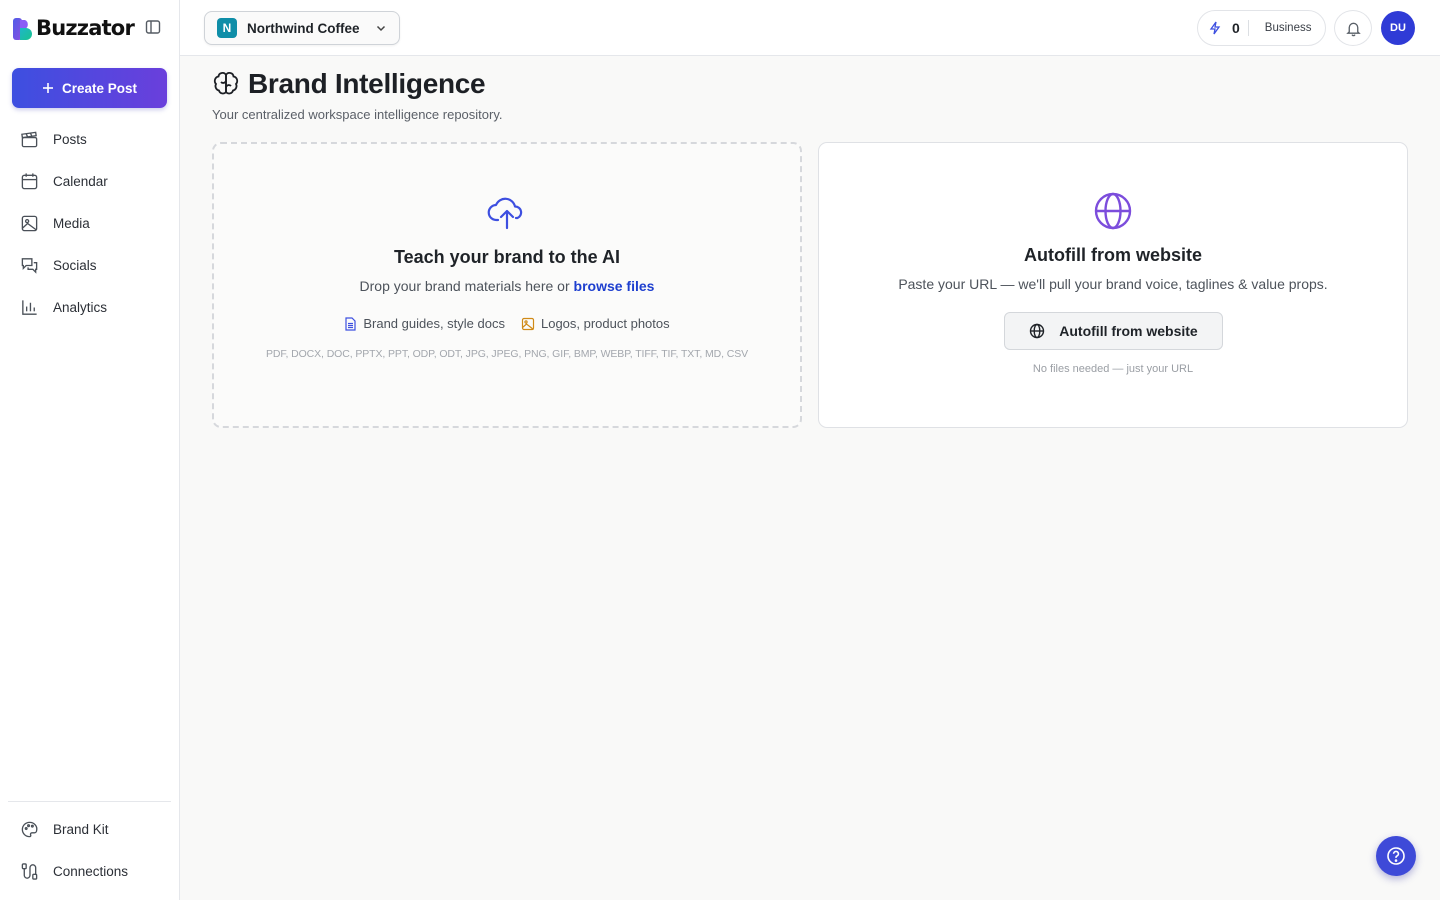  I want to click on credits-pill: 0 Business, so click(1261, 28).